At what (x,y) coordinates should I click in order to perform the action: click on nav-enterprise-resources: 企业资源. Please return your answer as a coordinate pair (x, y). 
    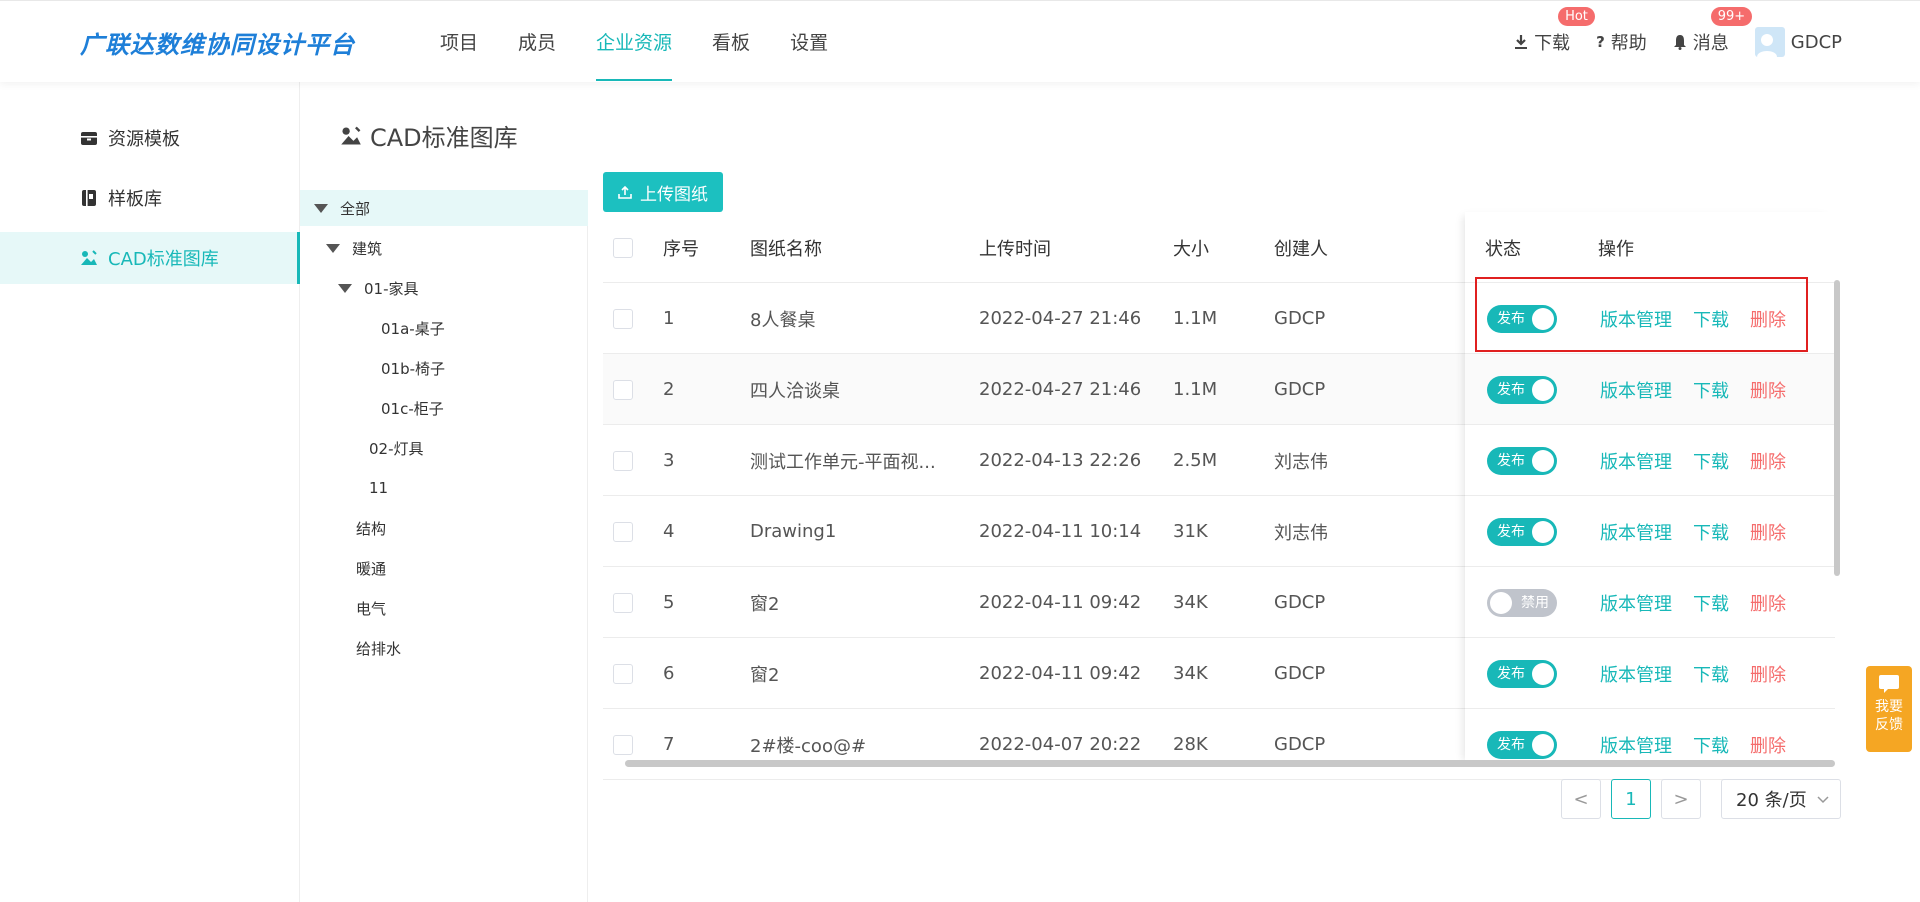
    Looking at the image, I should click on (634, 42).